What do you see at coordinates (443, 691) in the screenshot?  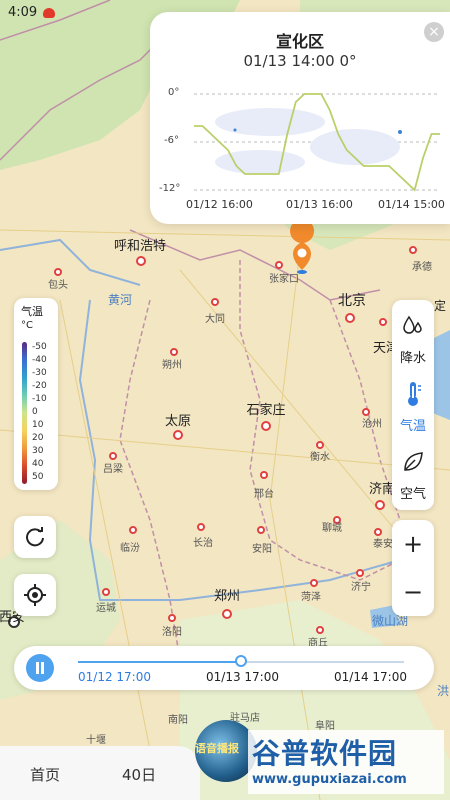 I see `water-label: 洪` at bounding box center [443, 691].